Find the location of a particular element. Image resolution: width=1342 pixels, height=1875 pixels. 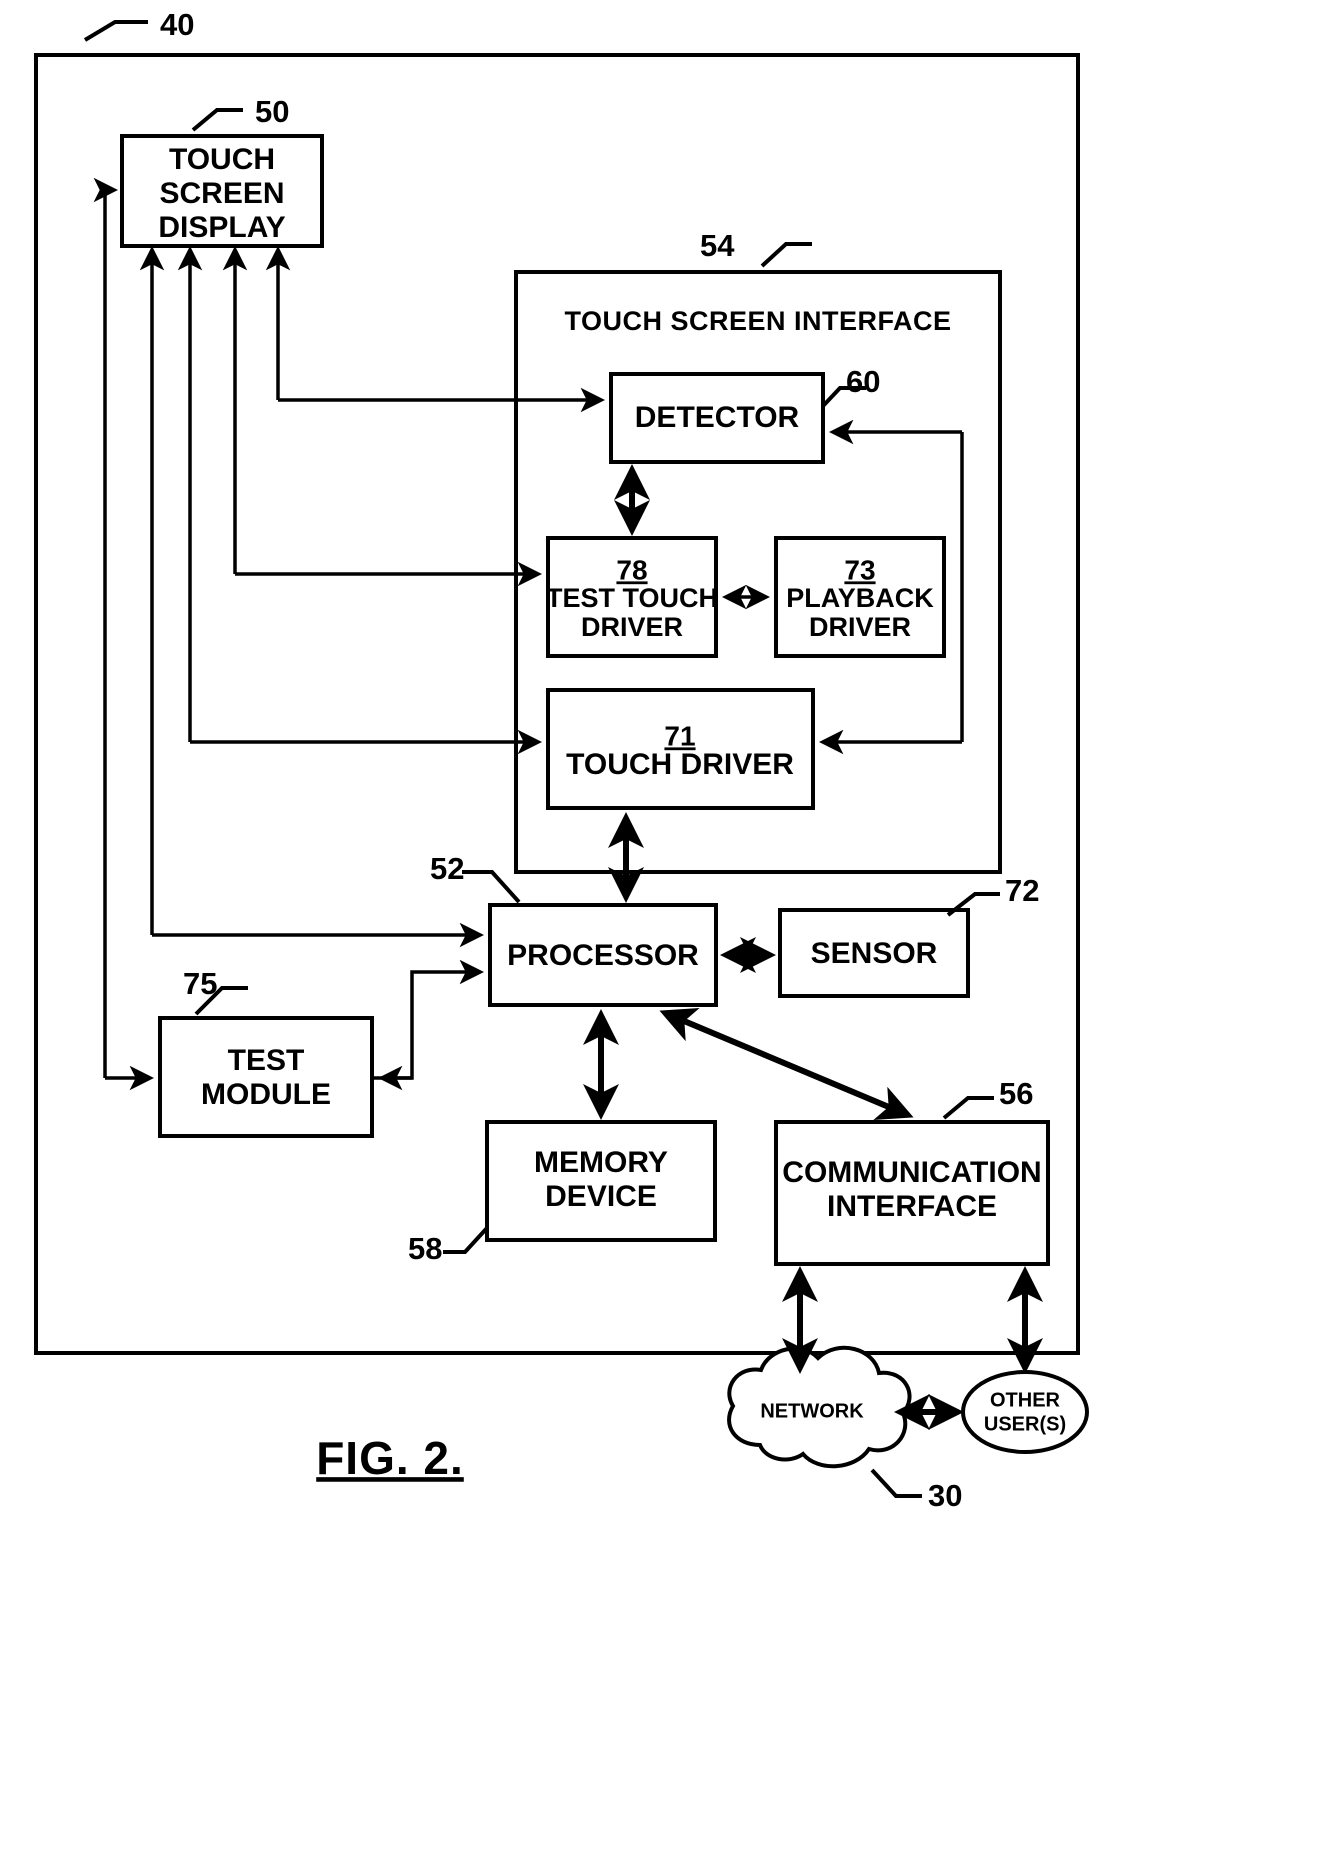

ref-label-50: 50 is located at coordinates (272, 111).